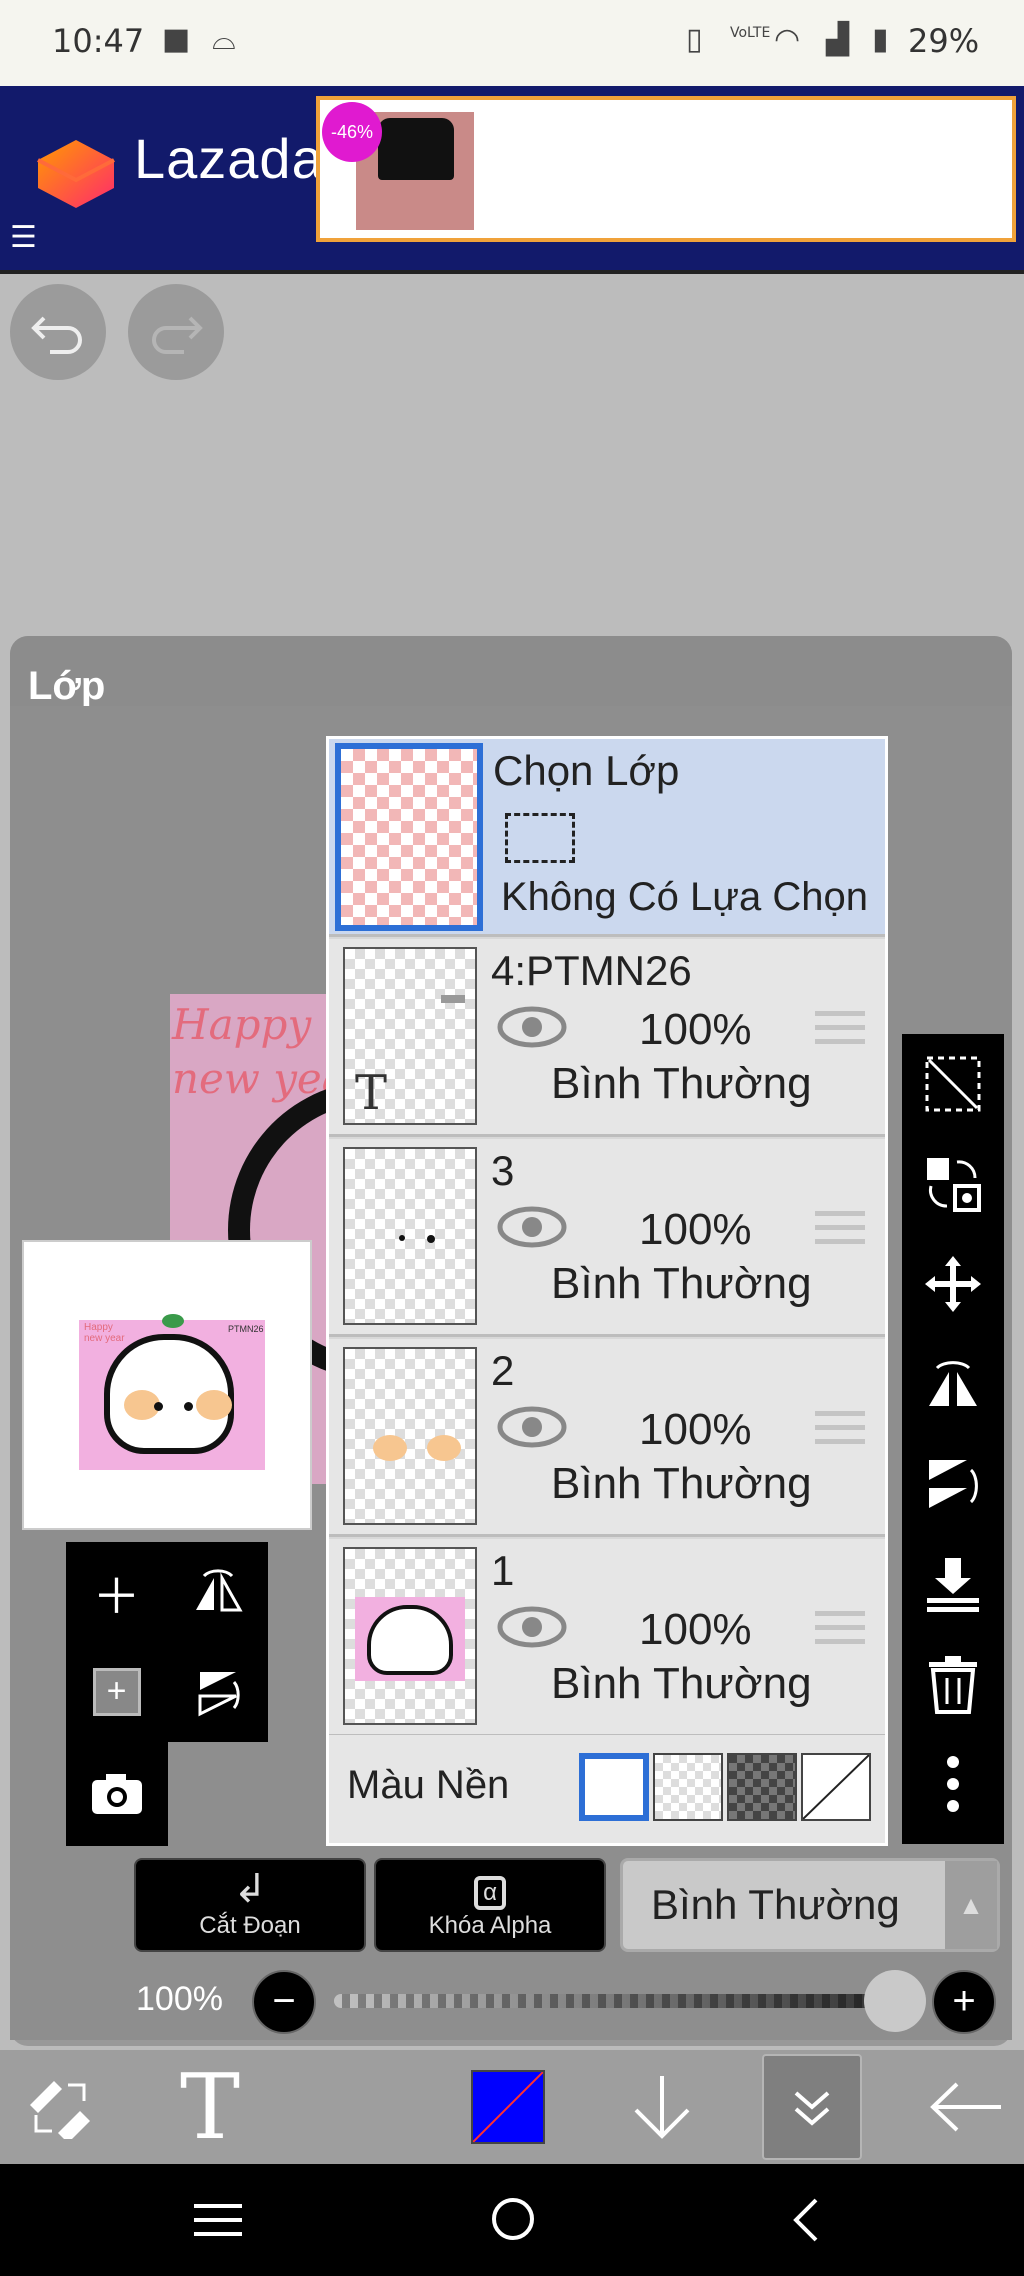  Describe the element at coordinates (953, 1084) in the screenshot. I see `select-layer-button` at that location.